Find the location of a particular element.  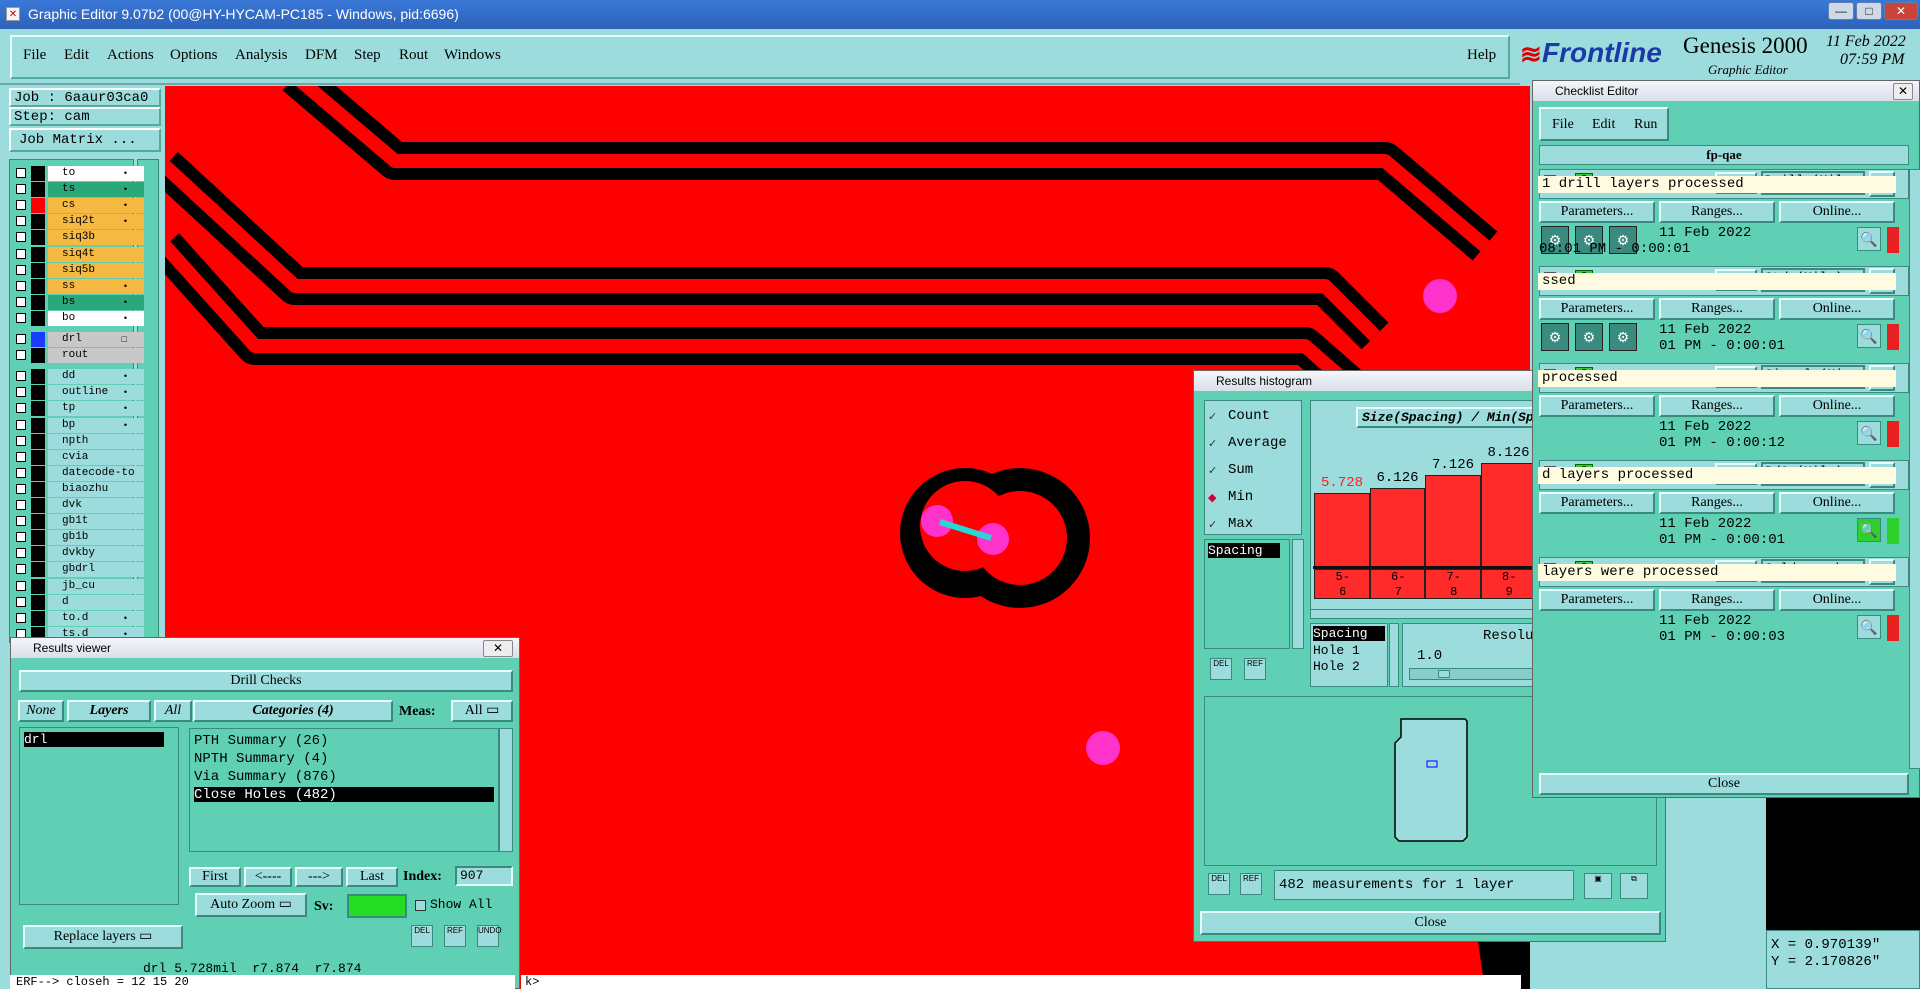

layer-row: to • is located at coordinates (78, 173).